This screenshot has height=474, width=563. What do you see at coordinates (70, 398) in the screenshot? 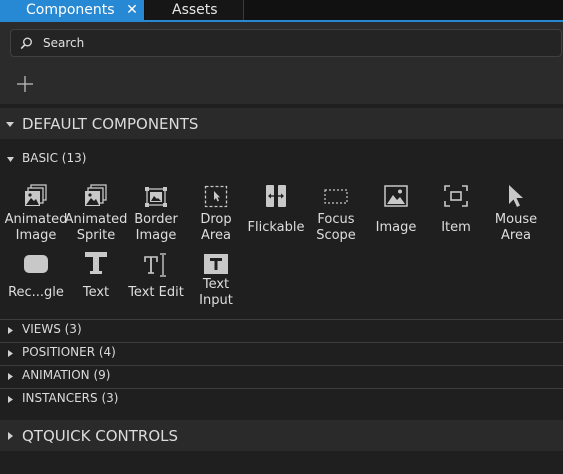
I see `category-instancers-label: INSTANCERS (3)` at bounding box center [70, 398].